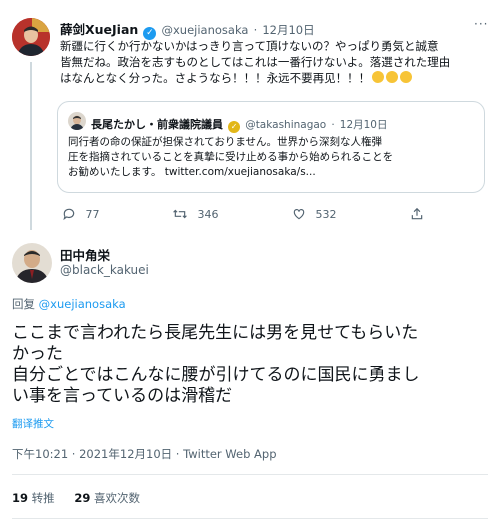 The image size is (500, 522). Describe the element at coordinates (288, 30) in the screenshot. I see `tweet1-date: 12月10日` at that location.